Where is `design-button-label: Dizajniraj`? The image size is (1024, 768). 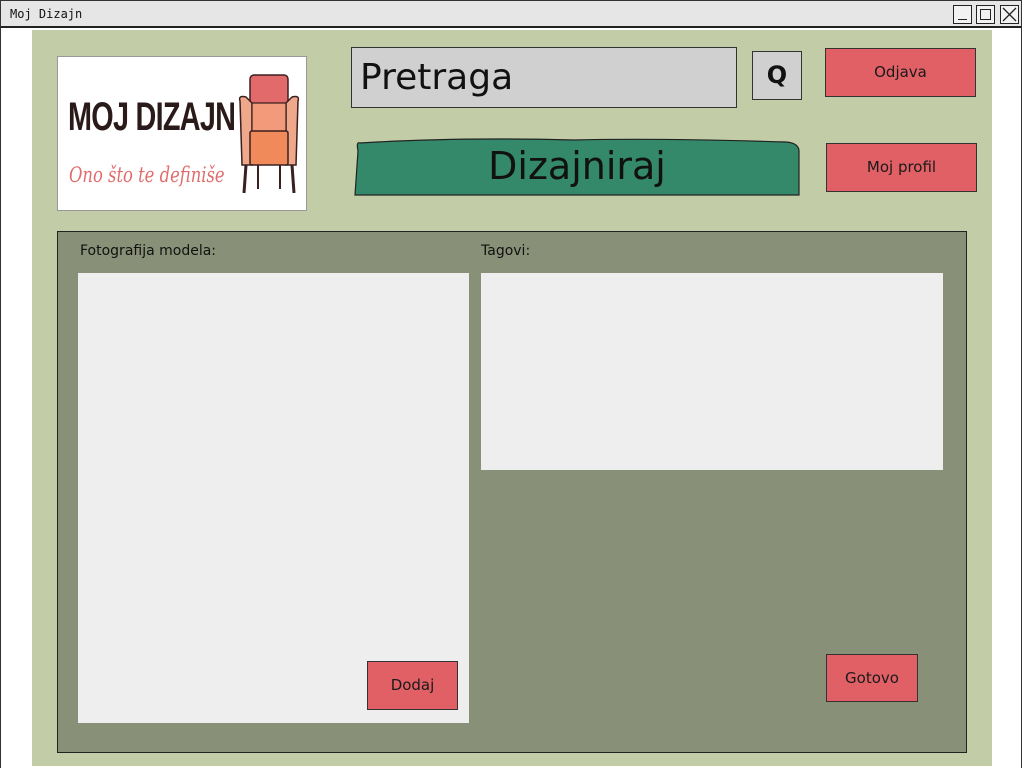
design-button-label: Dizajniraj is located at coordinates (577, 166).